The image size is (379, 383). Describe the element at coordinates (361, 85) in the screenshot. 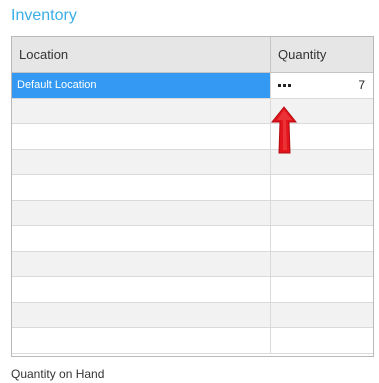

I see `quantity-value: 7` at that location.